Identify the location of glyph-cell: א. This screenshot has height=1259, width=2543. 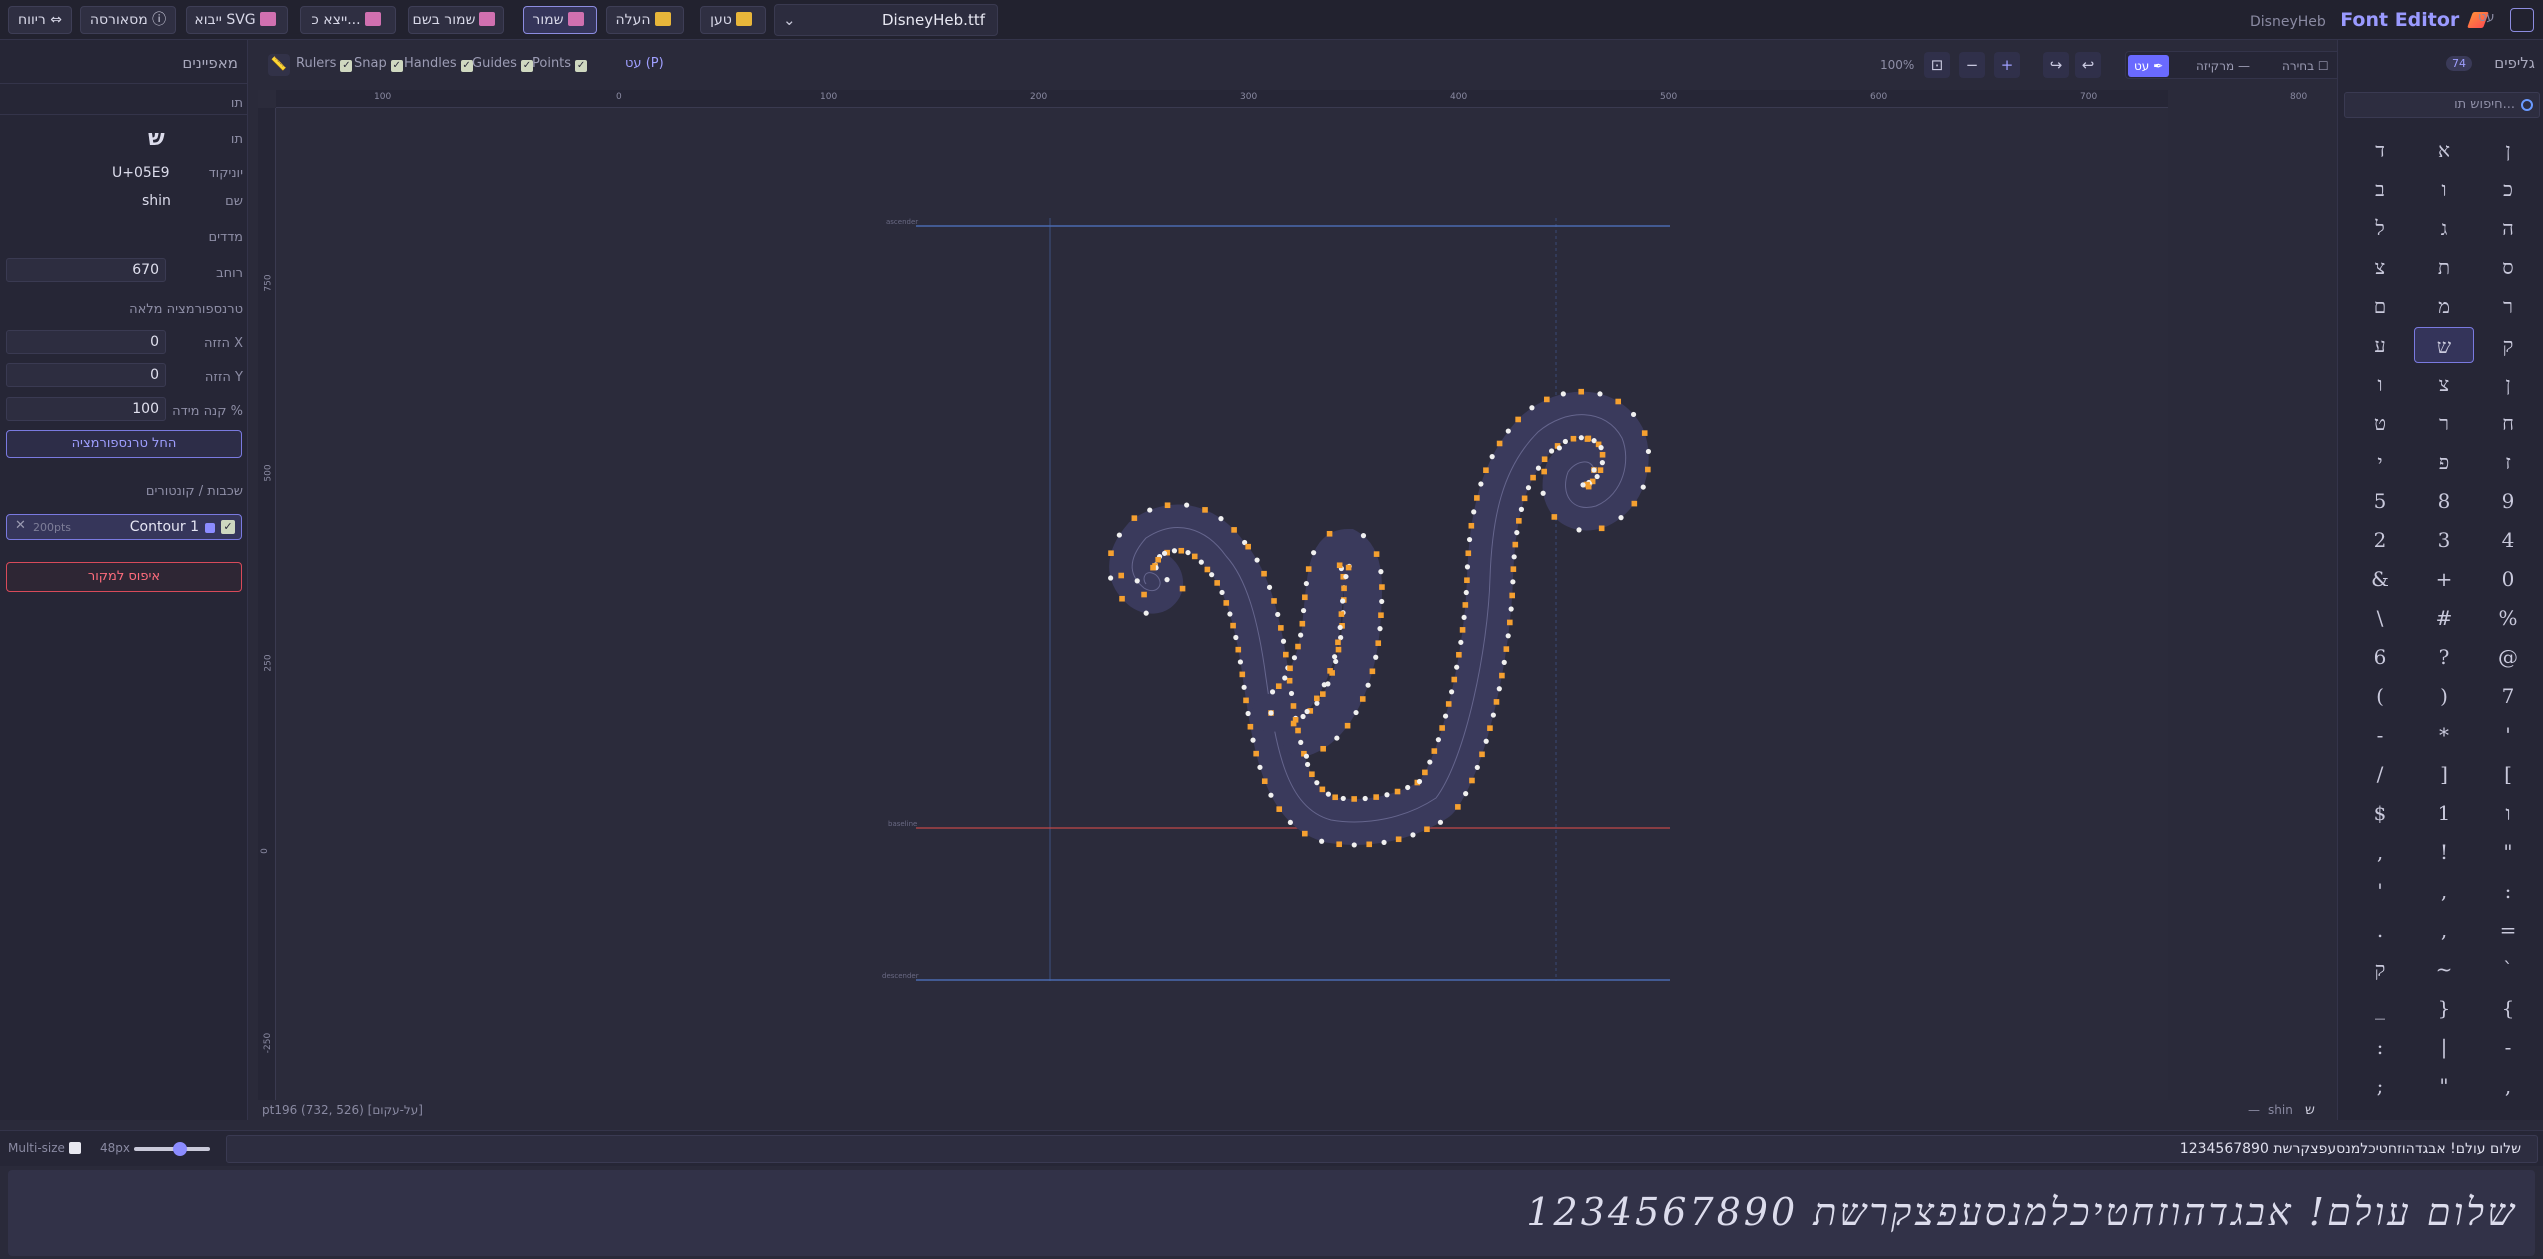
(2444, 150).